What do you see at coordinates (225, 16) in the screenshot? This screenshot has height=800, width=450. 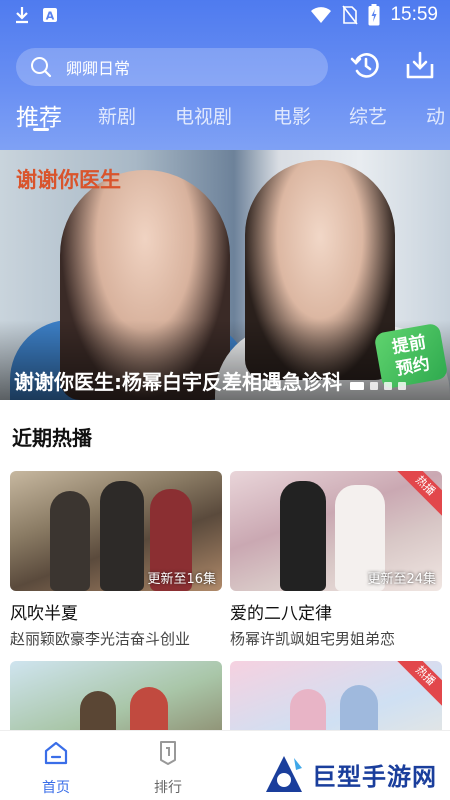 I see `status-bar: A 15:59` at bounding box center [225, 16].